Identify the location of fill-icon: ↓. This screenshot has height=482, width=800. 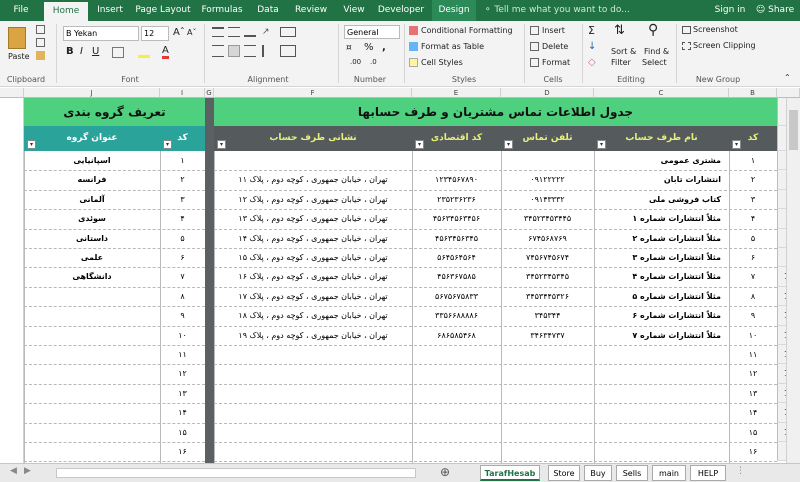
(592, 46).